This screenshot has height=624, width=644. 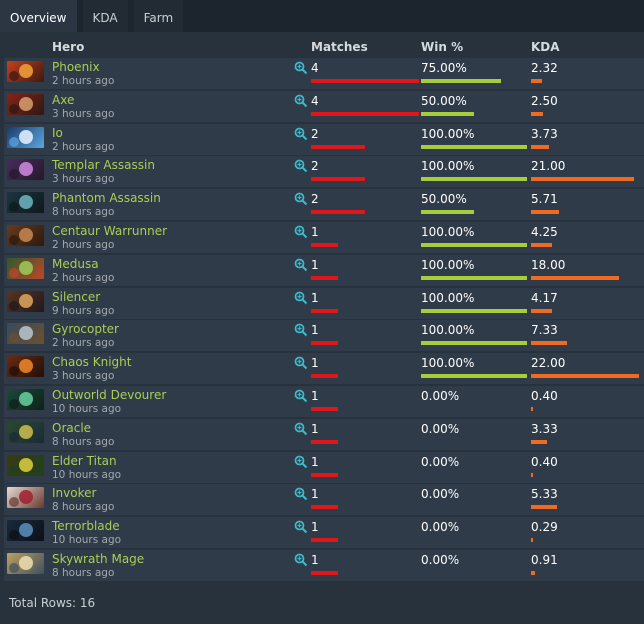 What do you see at coordinates (324, 500) in the screenshot?
I see `table-row: Invoker 8 hours ago 1 0.00% 5.33` at bounding box center [324, 500].